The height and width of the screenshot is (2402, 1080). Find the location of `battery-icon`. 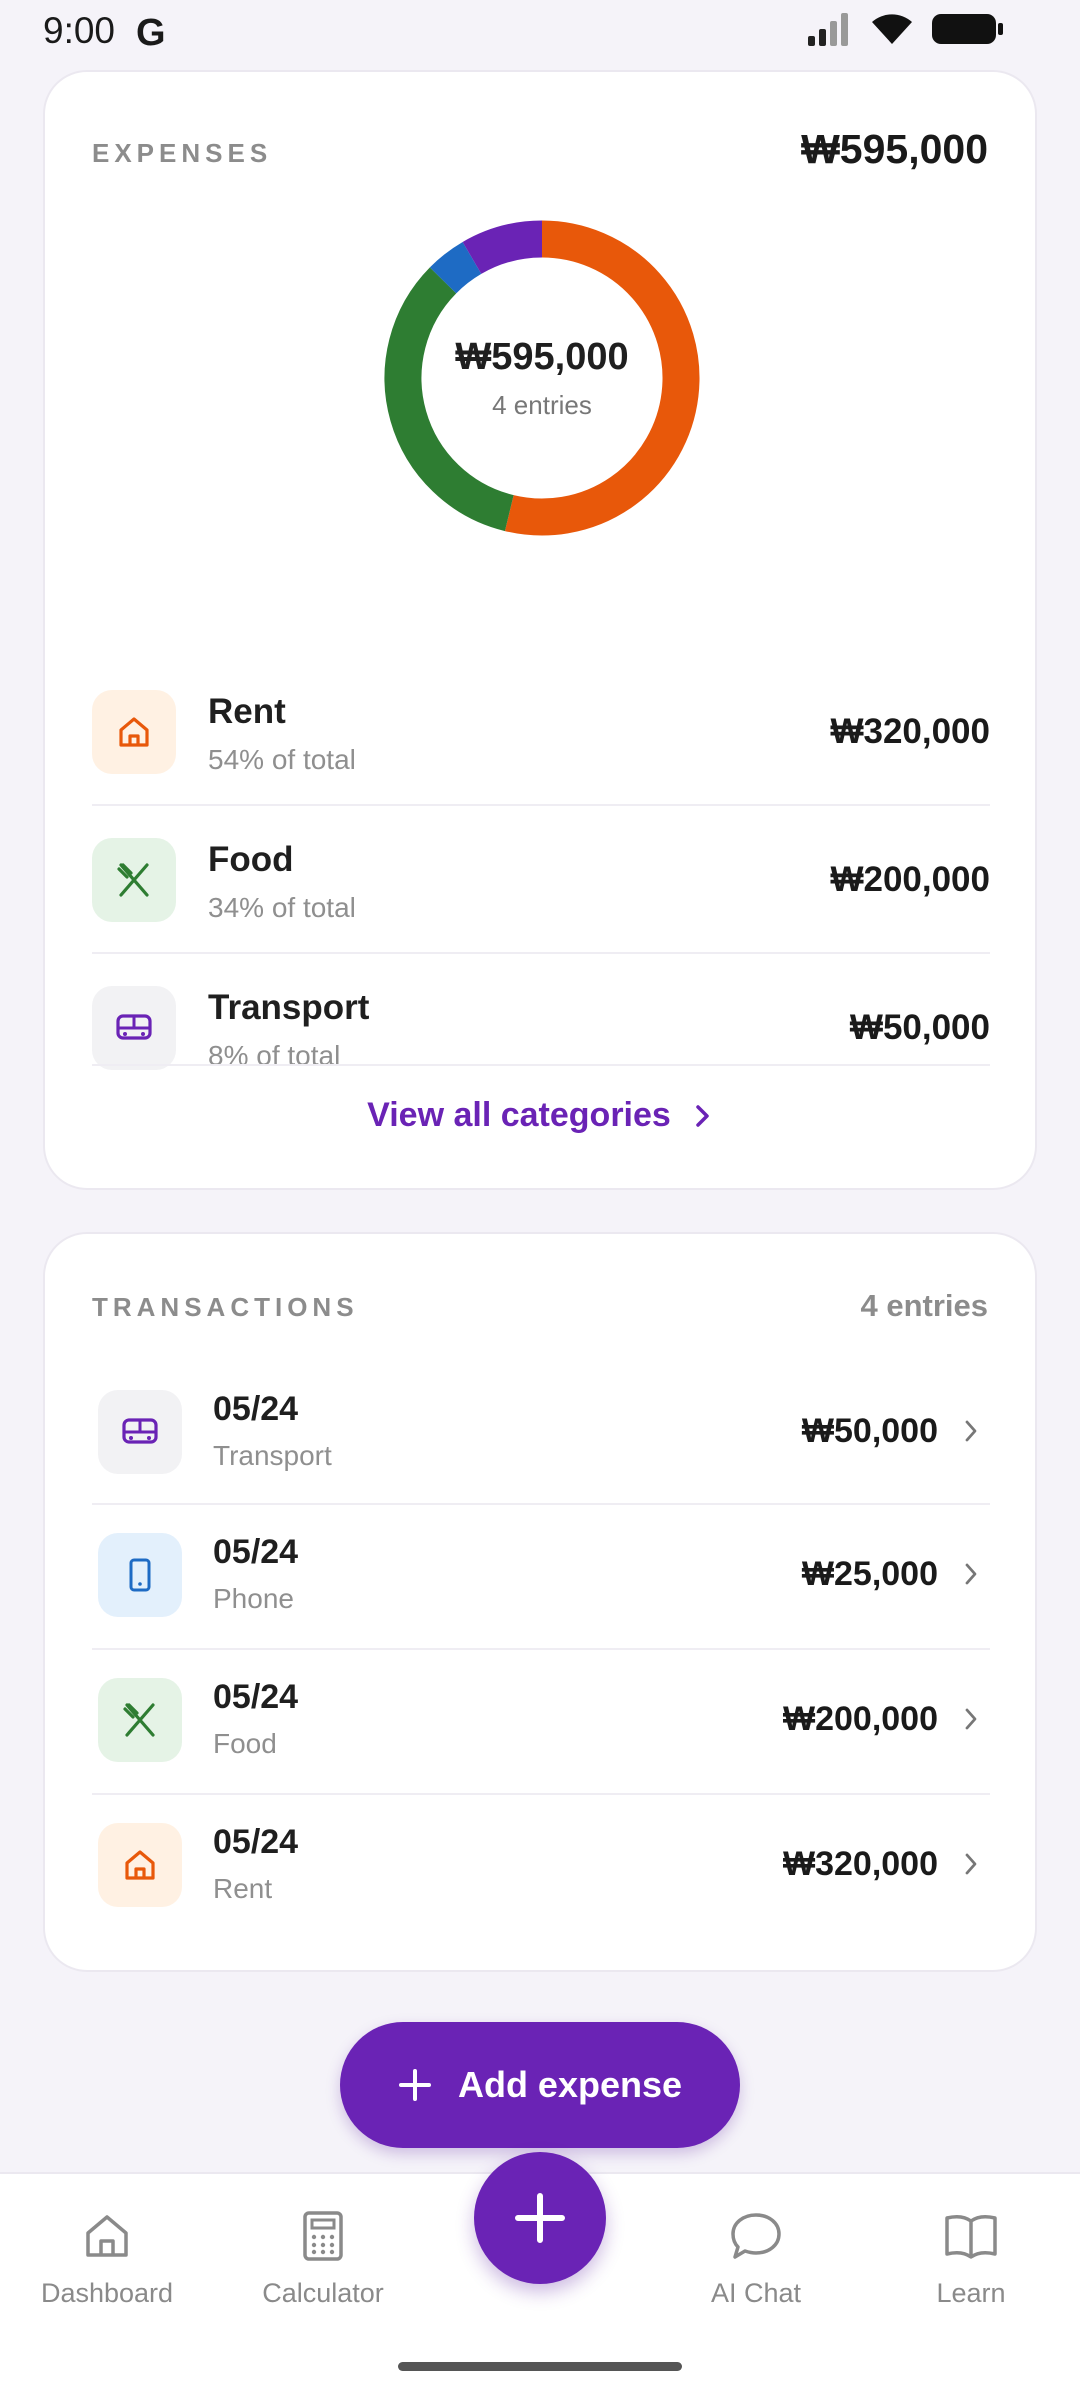

battery-icon is located at coordinates (967, 29).